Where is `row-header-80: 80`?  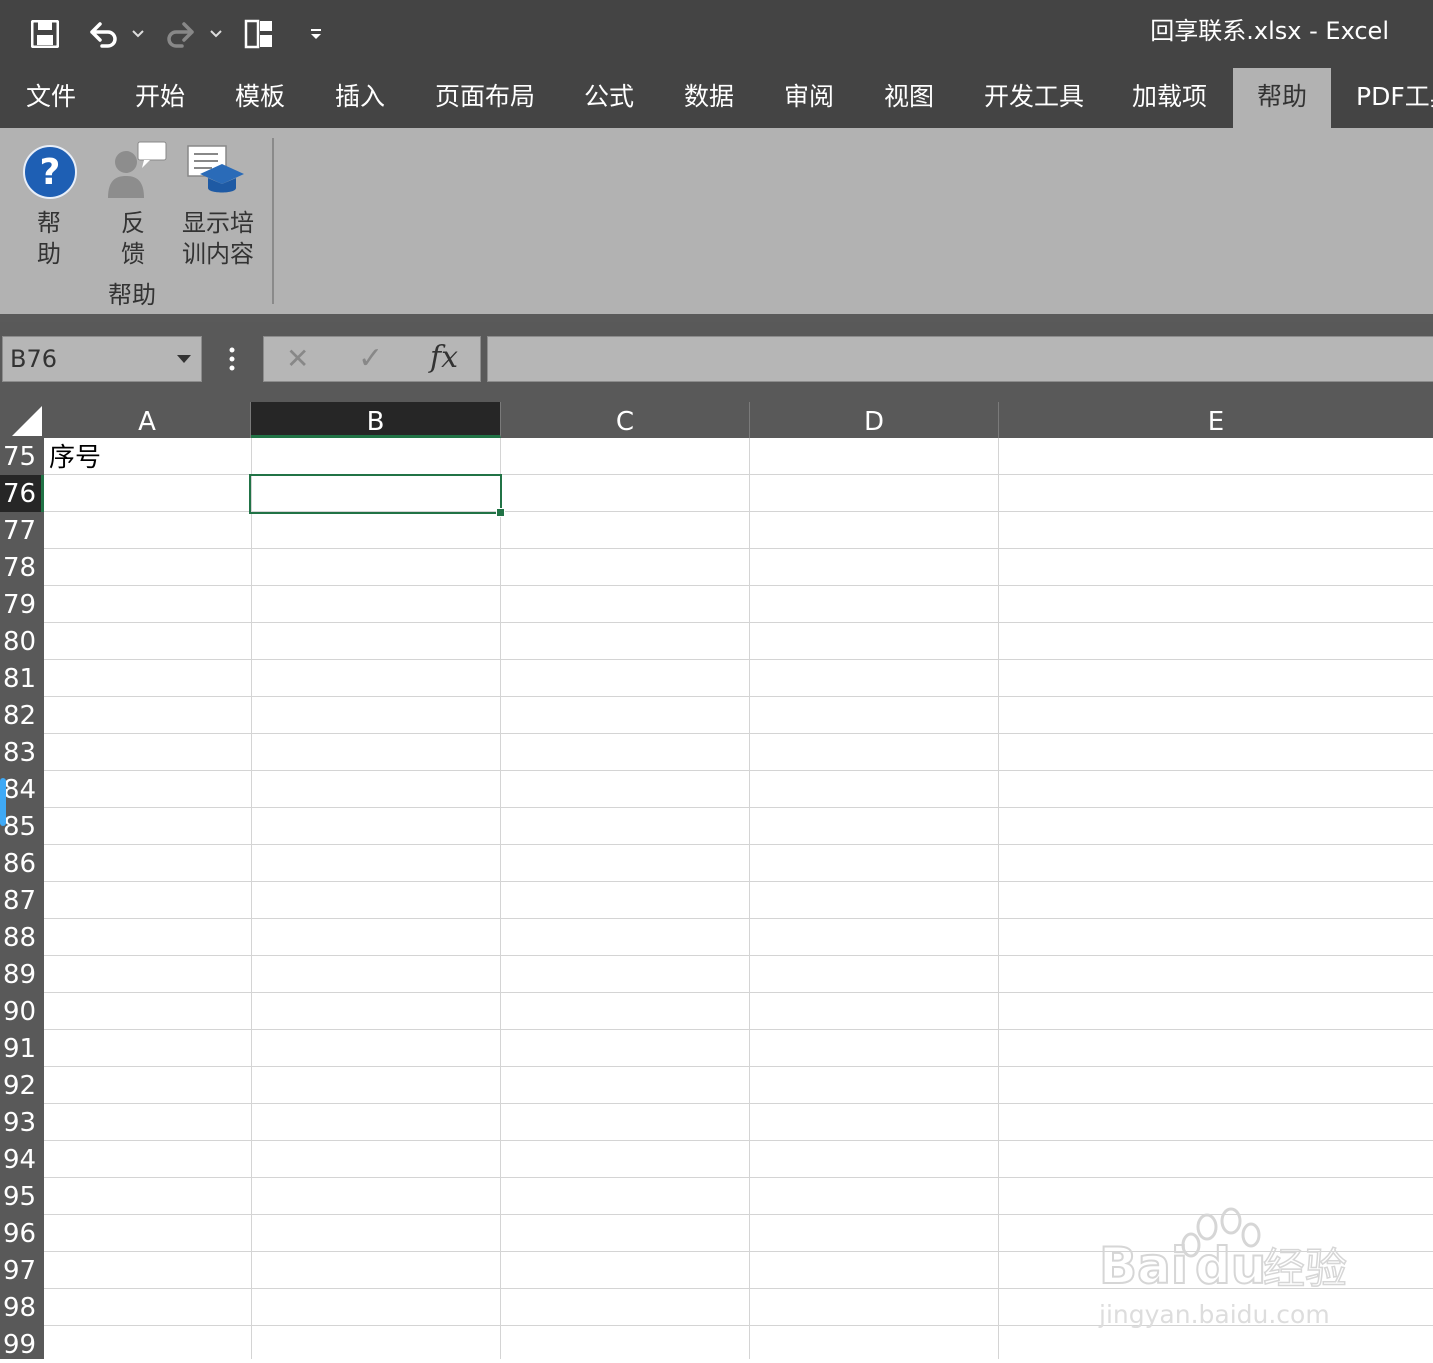 row-header-80: 80 is located at coordinates (22, 641).